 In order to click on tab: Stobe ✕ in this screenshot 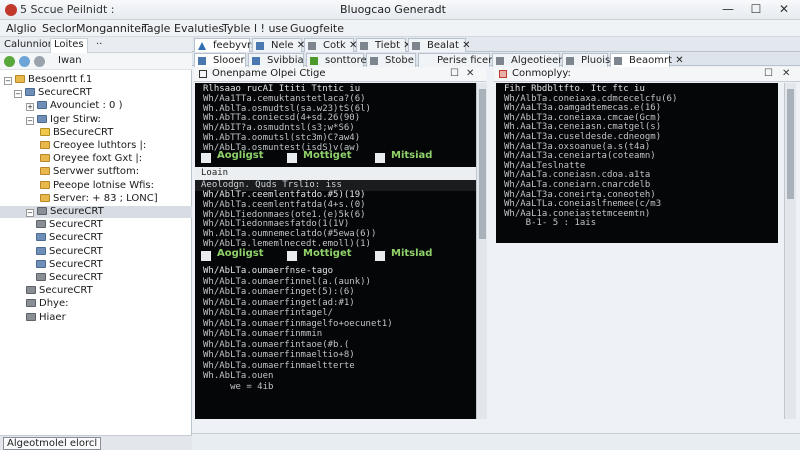, I will do `click(395, 60)`.